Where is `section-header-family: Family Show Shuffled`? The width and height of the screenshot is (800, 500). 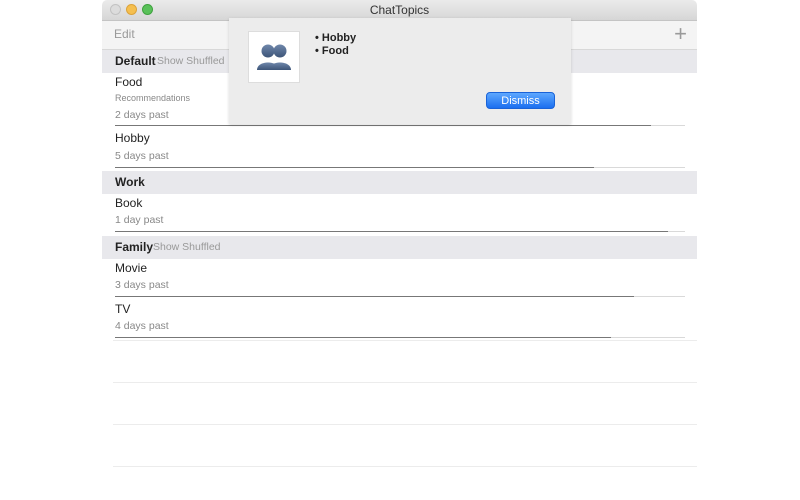 section-header-family: Family Show Shuffled is located at coordinates (399, 247).